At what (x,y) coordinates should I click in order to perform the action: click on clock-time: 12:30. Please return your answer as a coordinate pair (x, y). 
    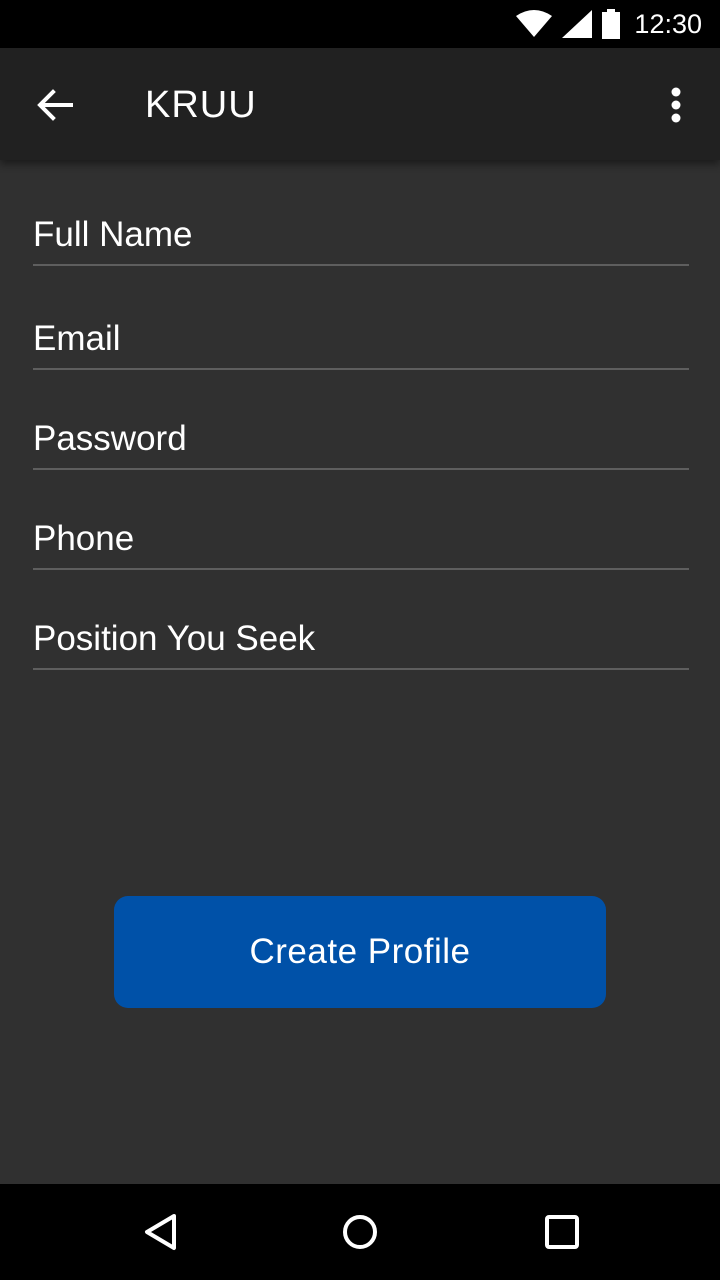
    Looking at the image, I should click on (668, 23).